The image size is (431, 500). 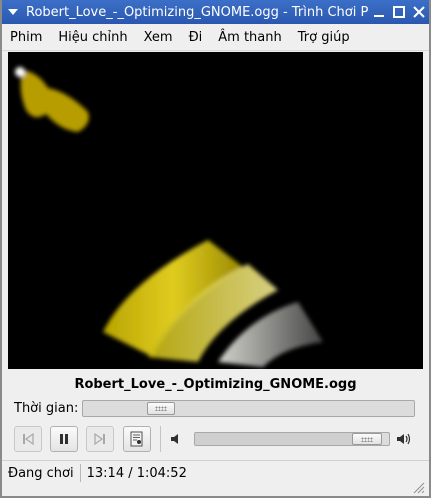 I want to click on playback-status: Đang chơi, so click(x=41, y=473).